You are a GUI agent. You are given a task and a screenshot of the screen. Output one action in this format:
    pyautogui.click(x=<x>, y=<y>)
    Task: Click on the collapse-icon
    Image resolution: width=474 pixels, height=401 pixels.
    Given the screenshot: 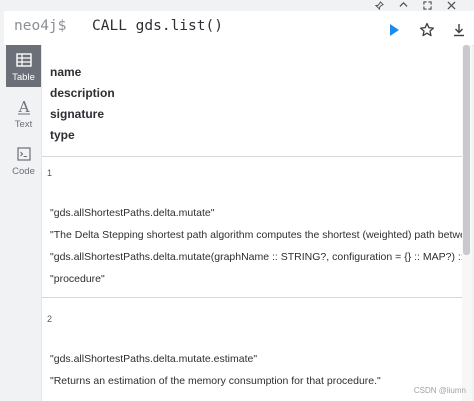 What is the action you would take?
    pyautogui.click(x=403, y=5)
    